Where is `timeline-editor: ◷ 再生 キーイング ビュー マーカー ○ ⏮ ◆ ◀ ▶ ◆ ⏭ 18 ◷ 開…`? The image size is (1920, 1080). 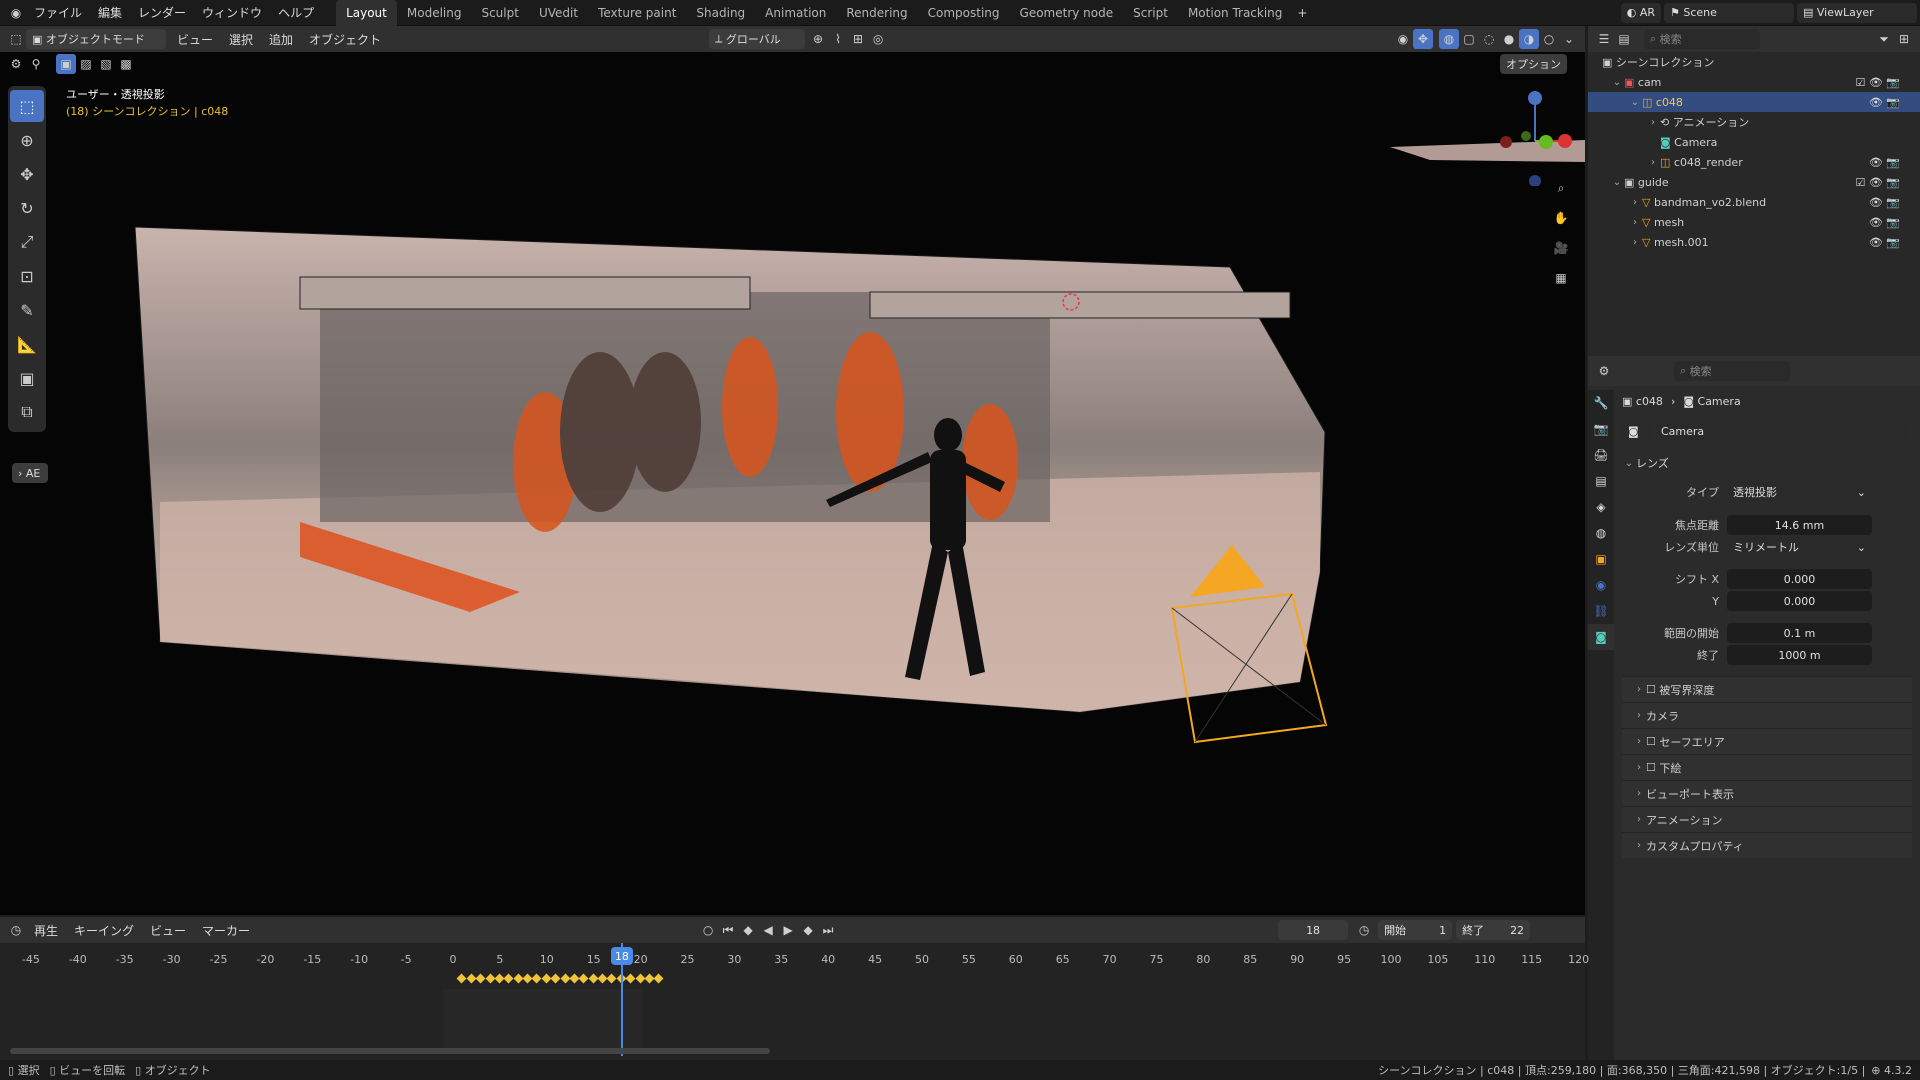
timeline-editor: ◷ 再生 キーイング ビュー マーカー ○ ⏮ ◆ ◀ ▶ ◆ ⏭ 18 ◷ 開… is located at coordinates (794, 988).